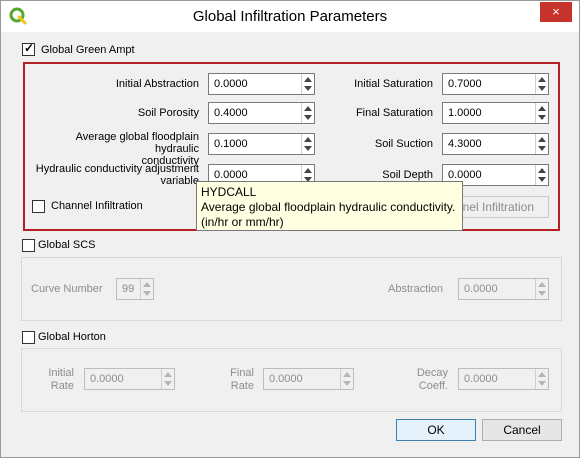  I want to click on scs-checkbox, so click(28, 245).